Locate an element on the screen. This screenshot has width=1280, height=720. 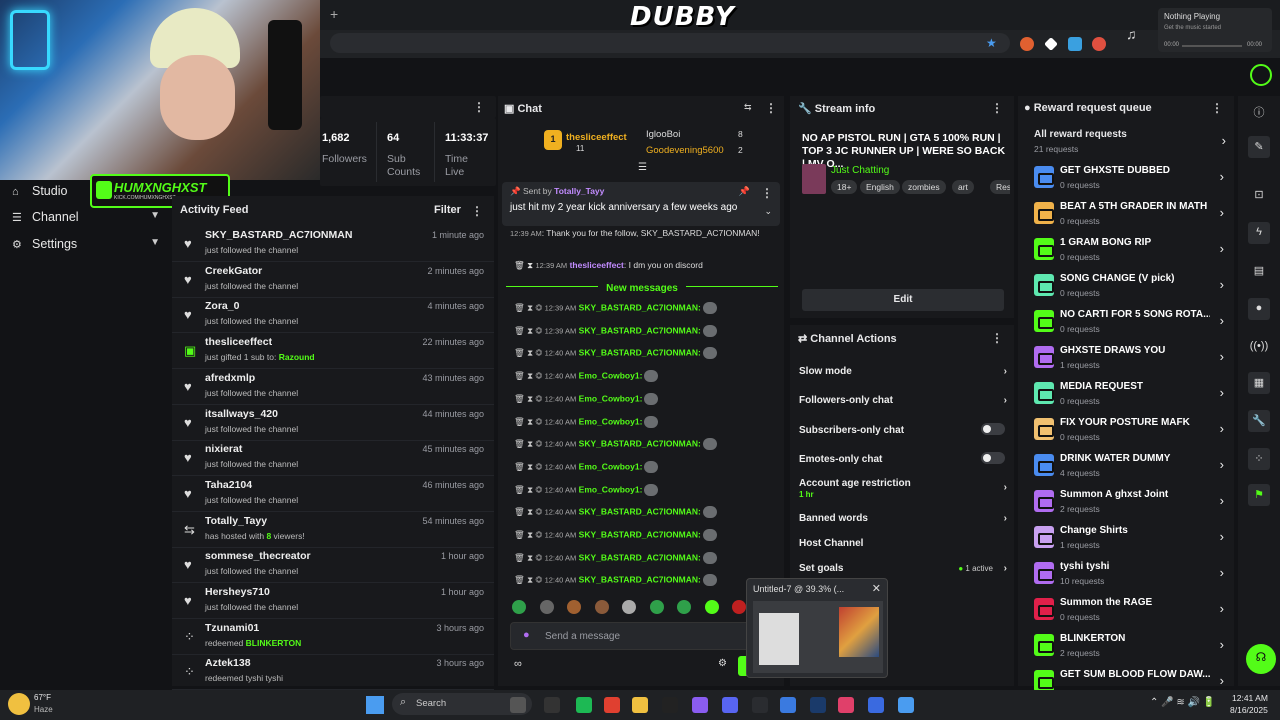
layers-icon: ▦ is located at coordinates (1259, 383).